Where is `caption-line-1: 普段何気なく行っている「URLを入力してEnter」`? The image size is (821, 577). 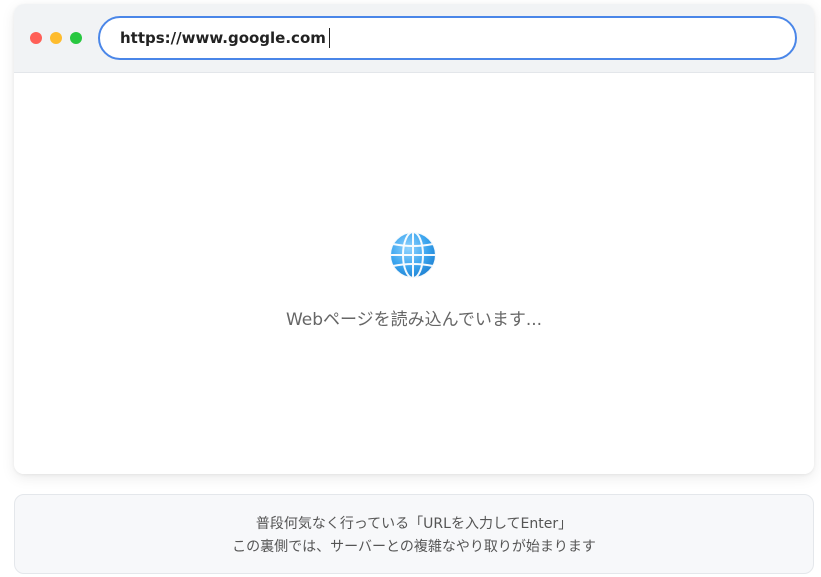 caption-line-1: 普段何気なく行っている「URLを入力してEnter」 is located at coordinates (414, 524).